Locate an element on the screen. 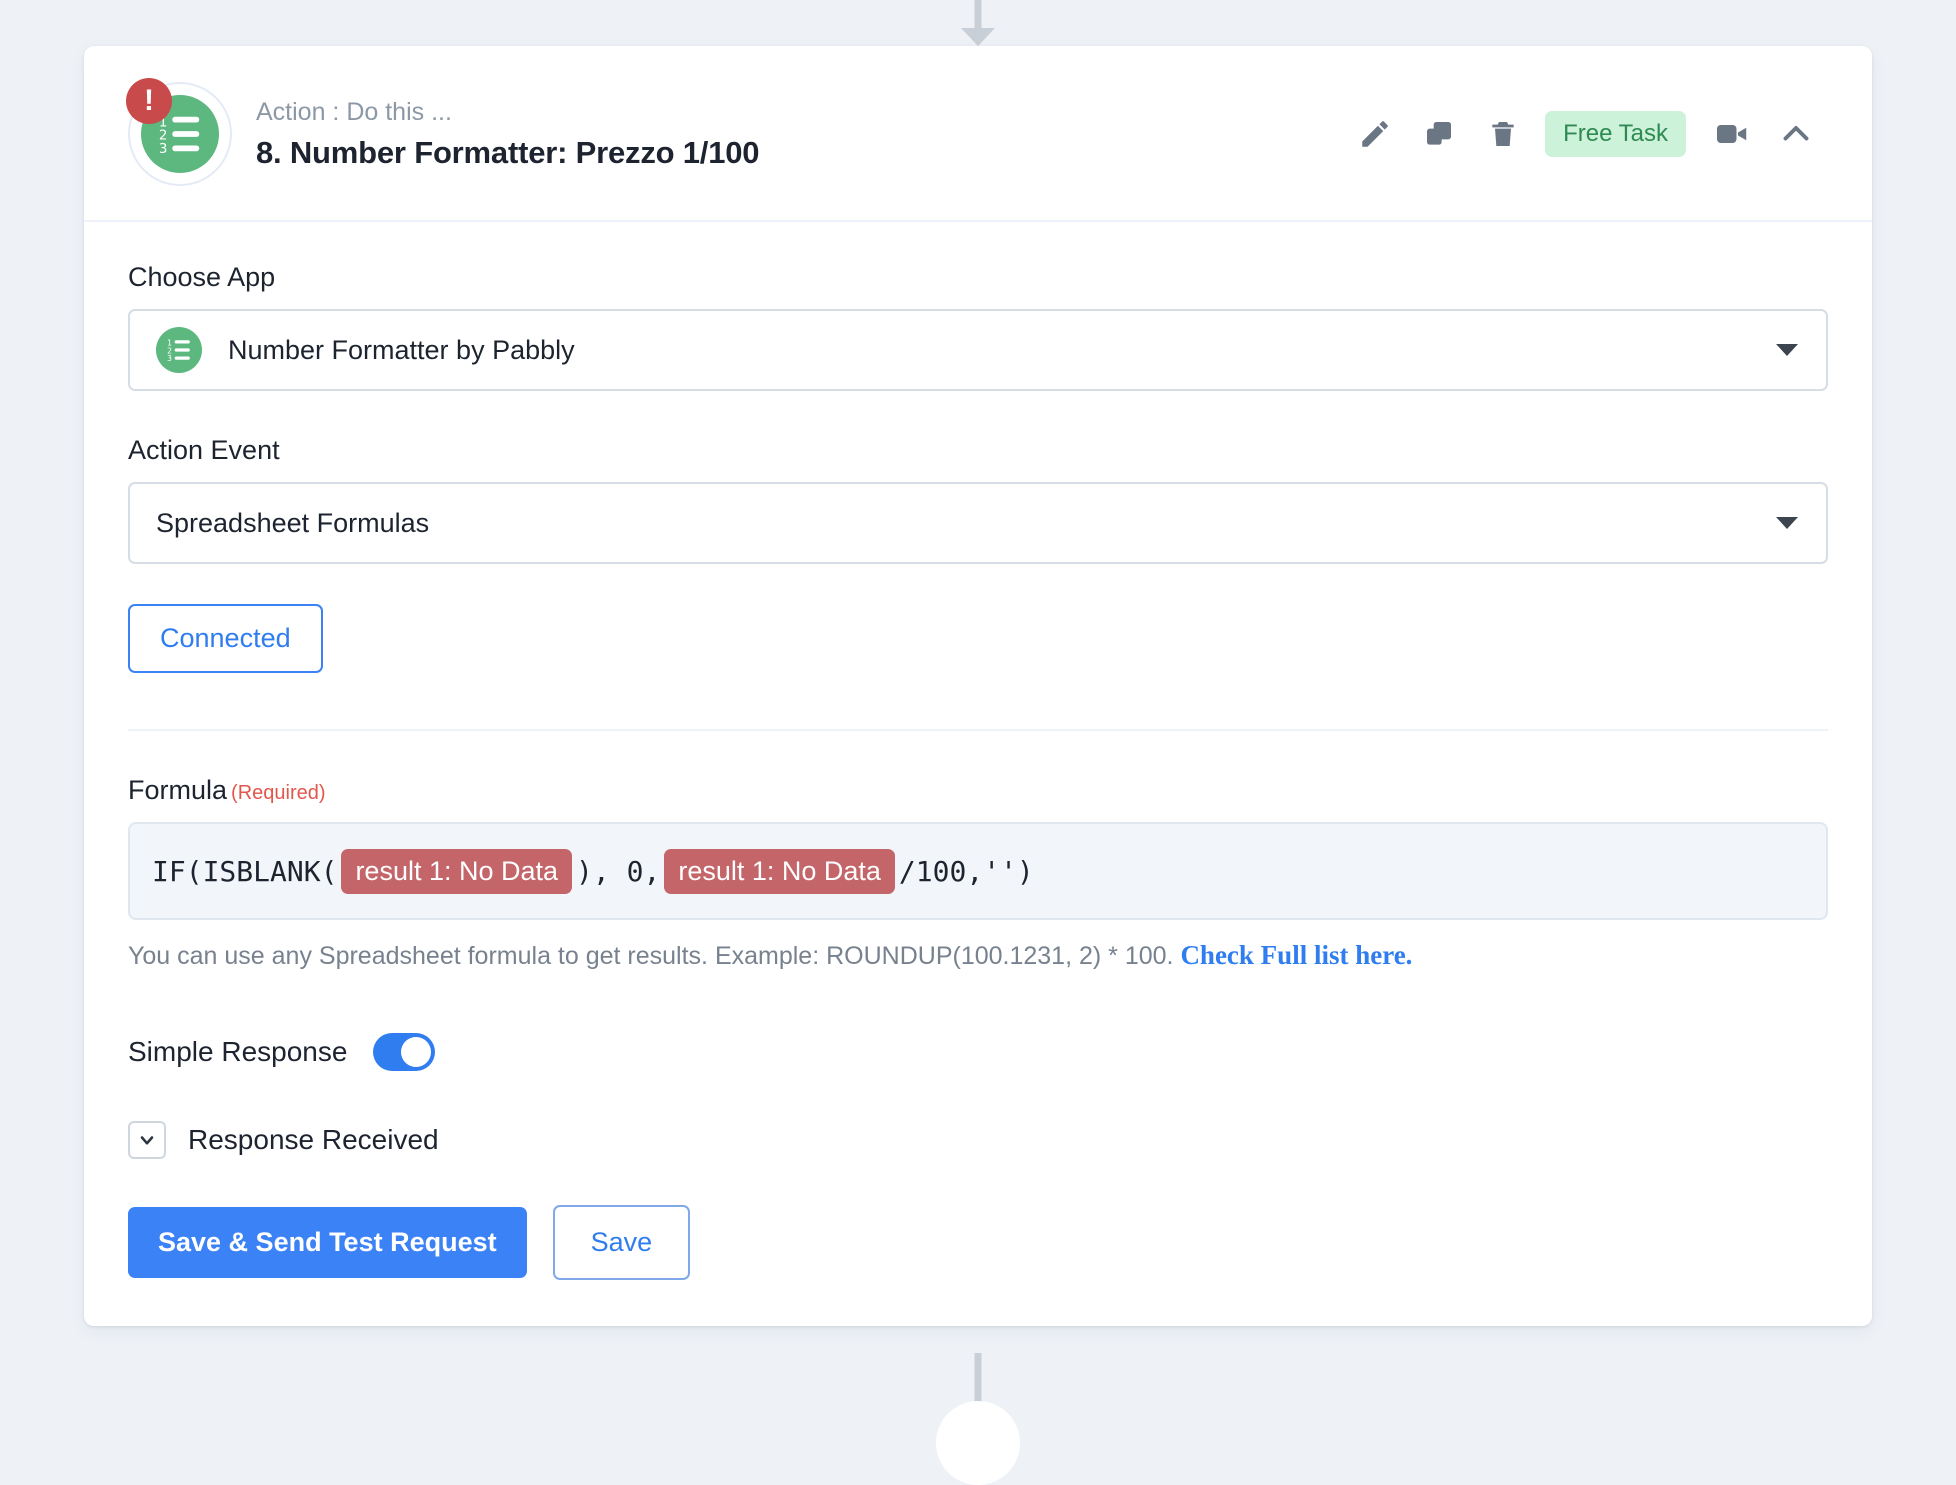 This screenshot has width=1956, height=1485. simple-response-toggle is located at coordinates (404, 1052).